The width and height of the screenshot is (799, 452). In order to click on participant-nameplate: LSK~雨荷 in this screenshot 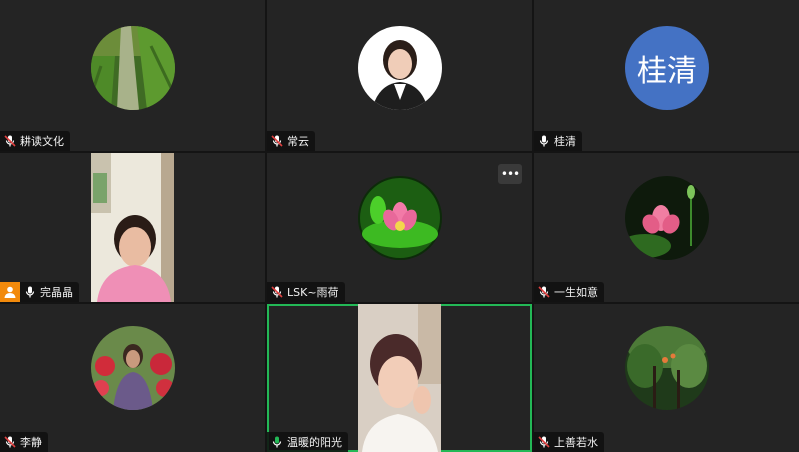, I will do `click(306, 292)`.